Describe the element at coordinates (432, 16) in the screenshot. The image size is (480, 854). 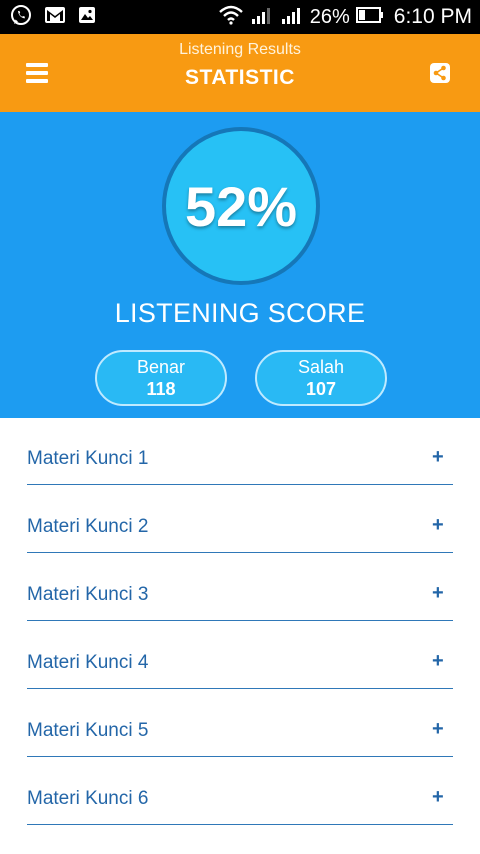
I see `clock: 6:10 PM` at that location.